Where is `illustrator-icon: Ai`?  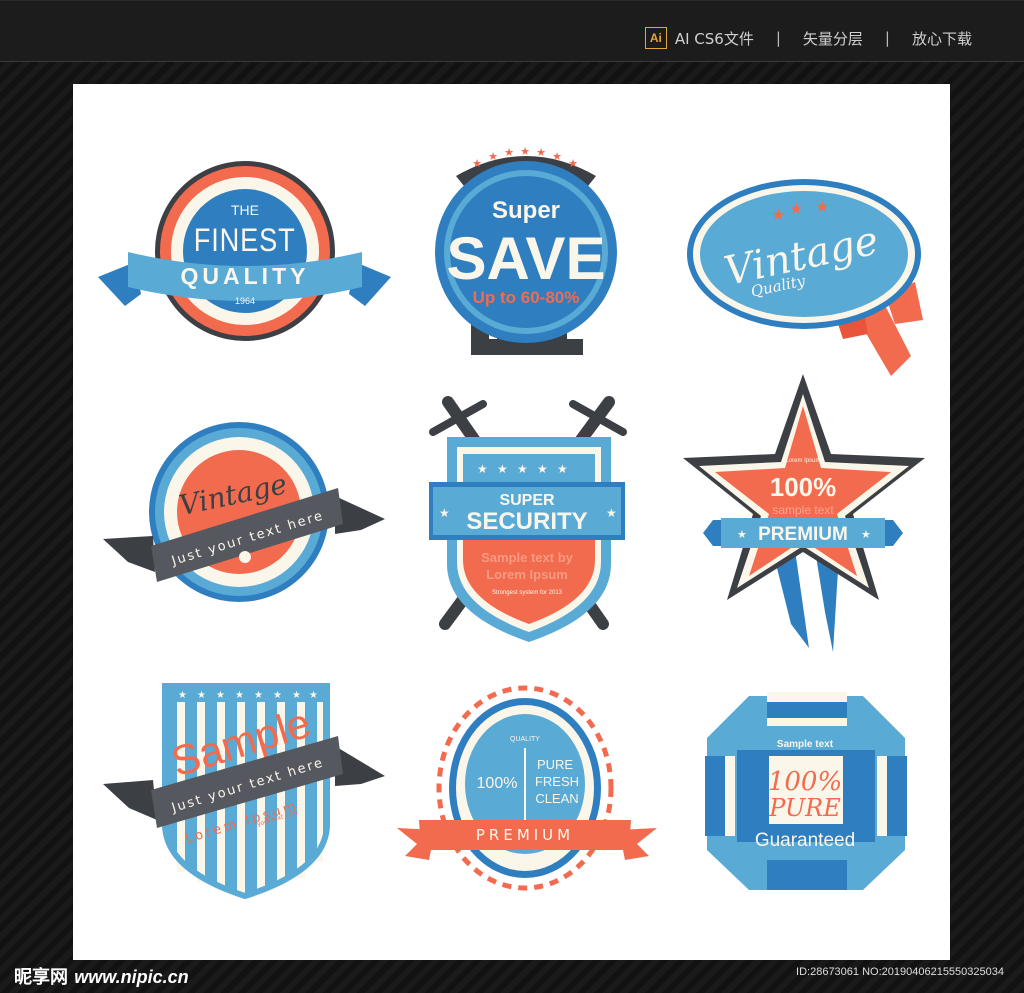
illustrator-icon: Ai is located at coordinates (655, 38).